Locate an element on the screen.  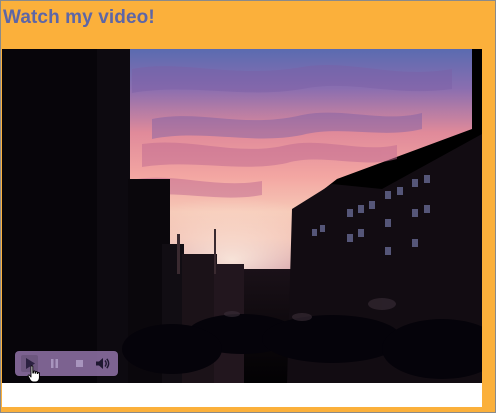
pause-icon is located at coordinates (54, 363).